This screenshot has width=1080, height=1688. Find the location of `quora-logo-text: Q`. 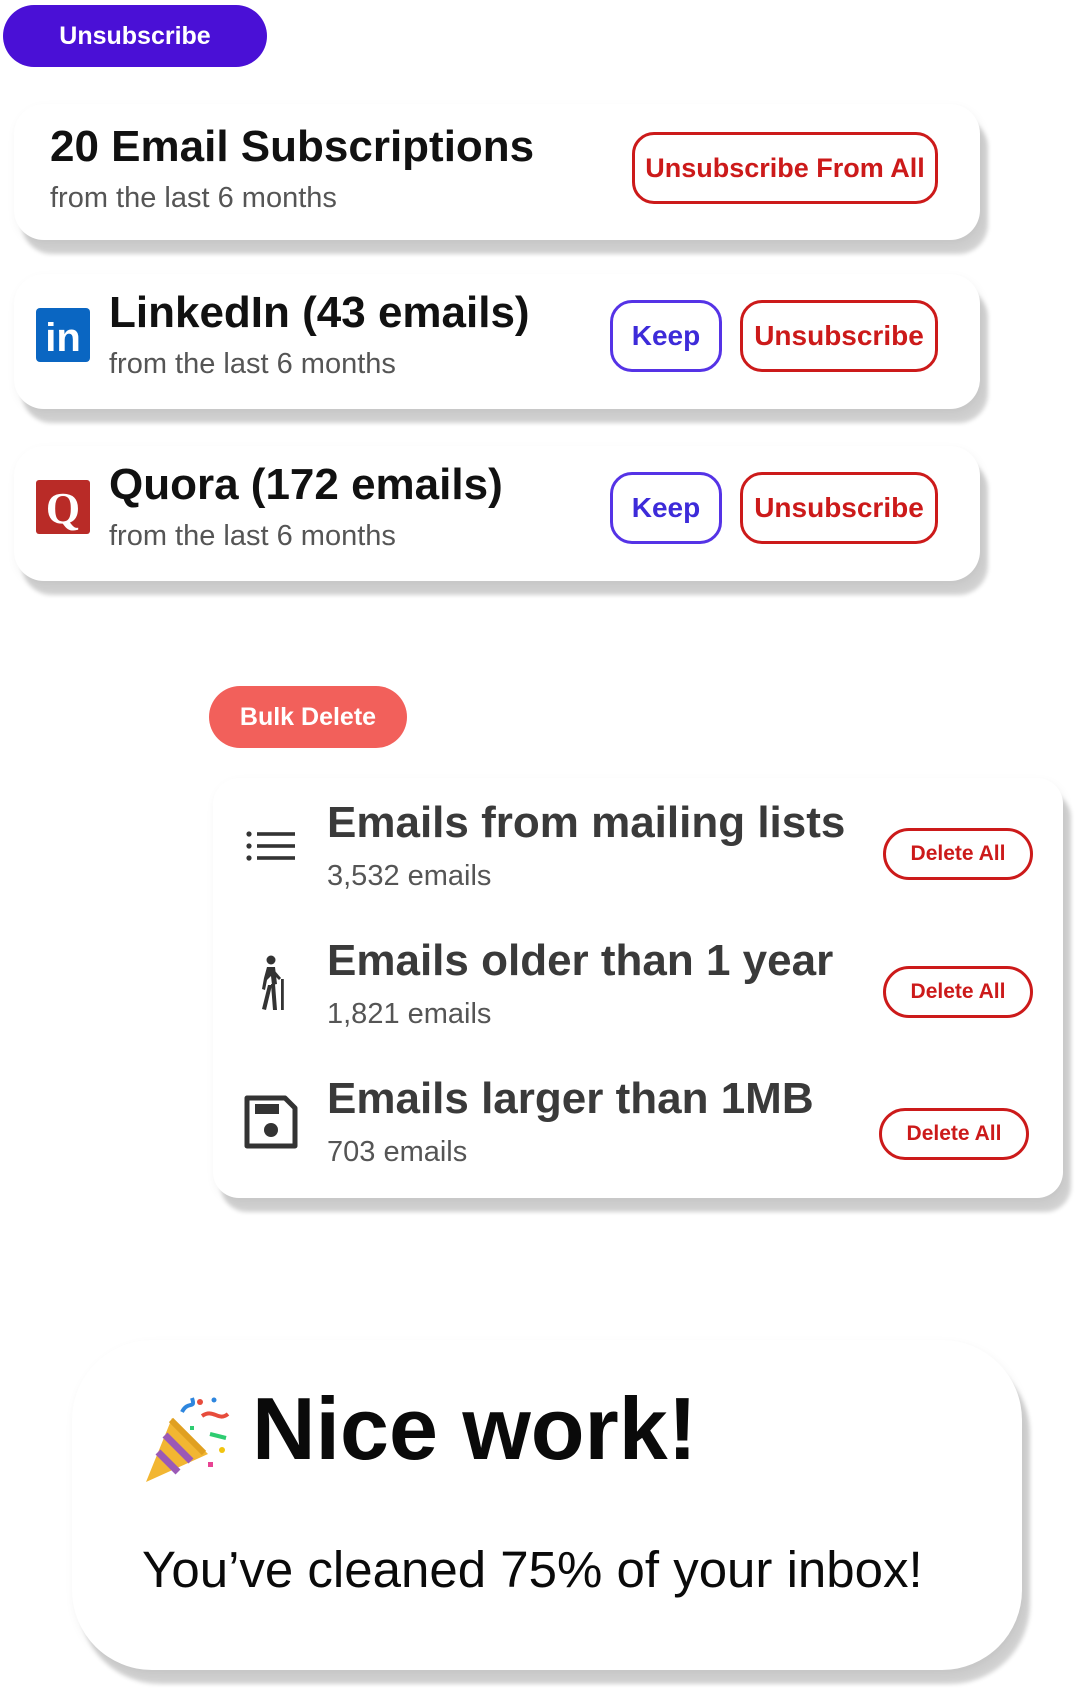

quora-logo-text: Q is located at coordinates (63, 508).